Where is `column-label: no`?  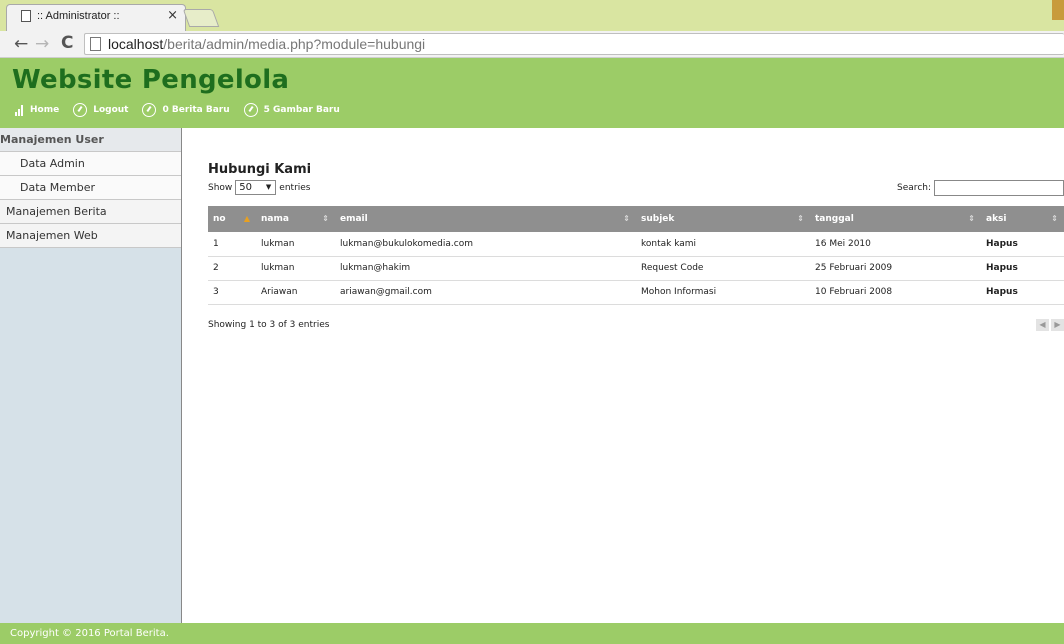
column-label: no is located at coordinates (219, 219).